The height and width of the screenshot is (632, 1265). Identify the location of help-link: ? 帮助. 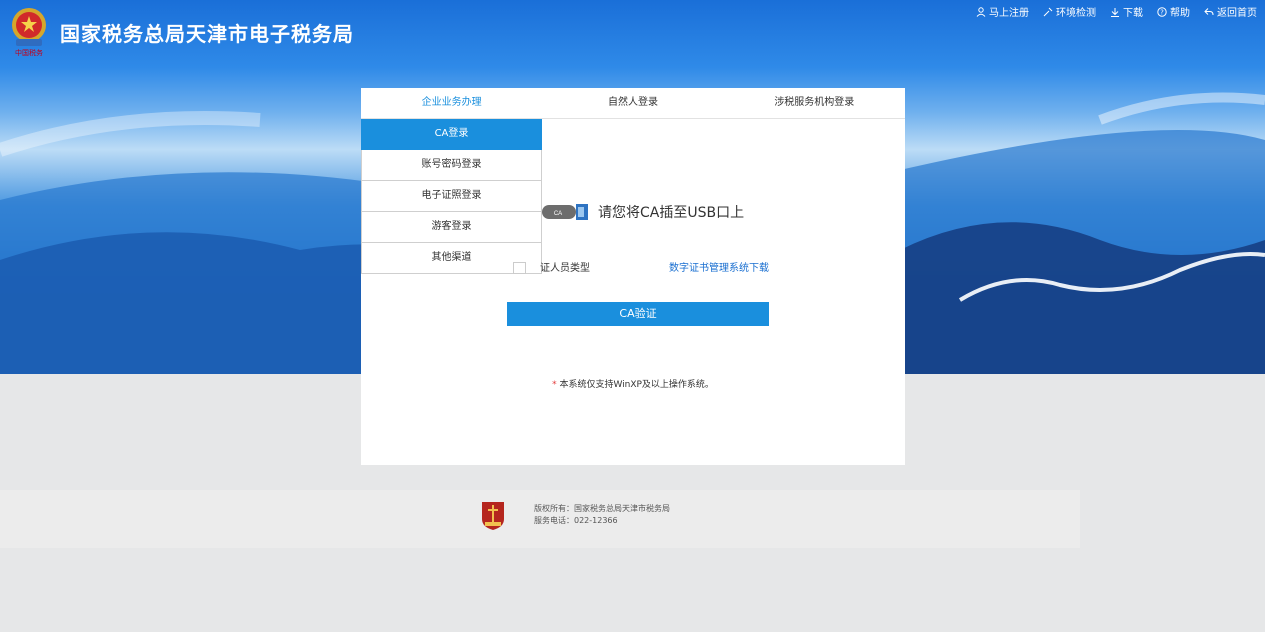
(1173, 11).